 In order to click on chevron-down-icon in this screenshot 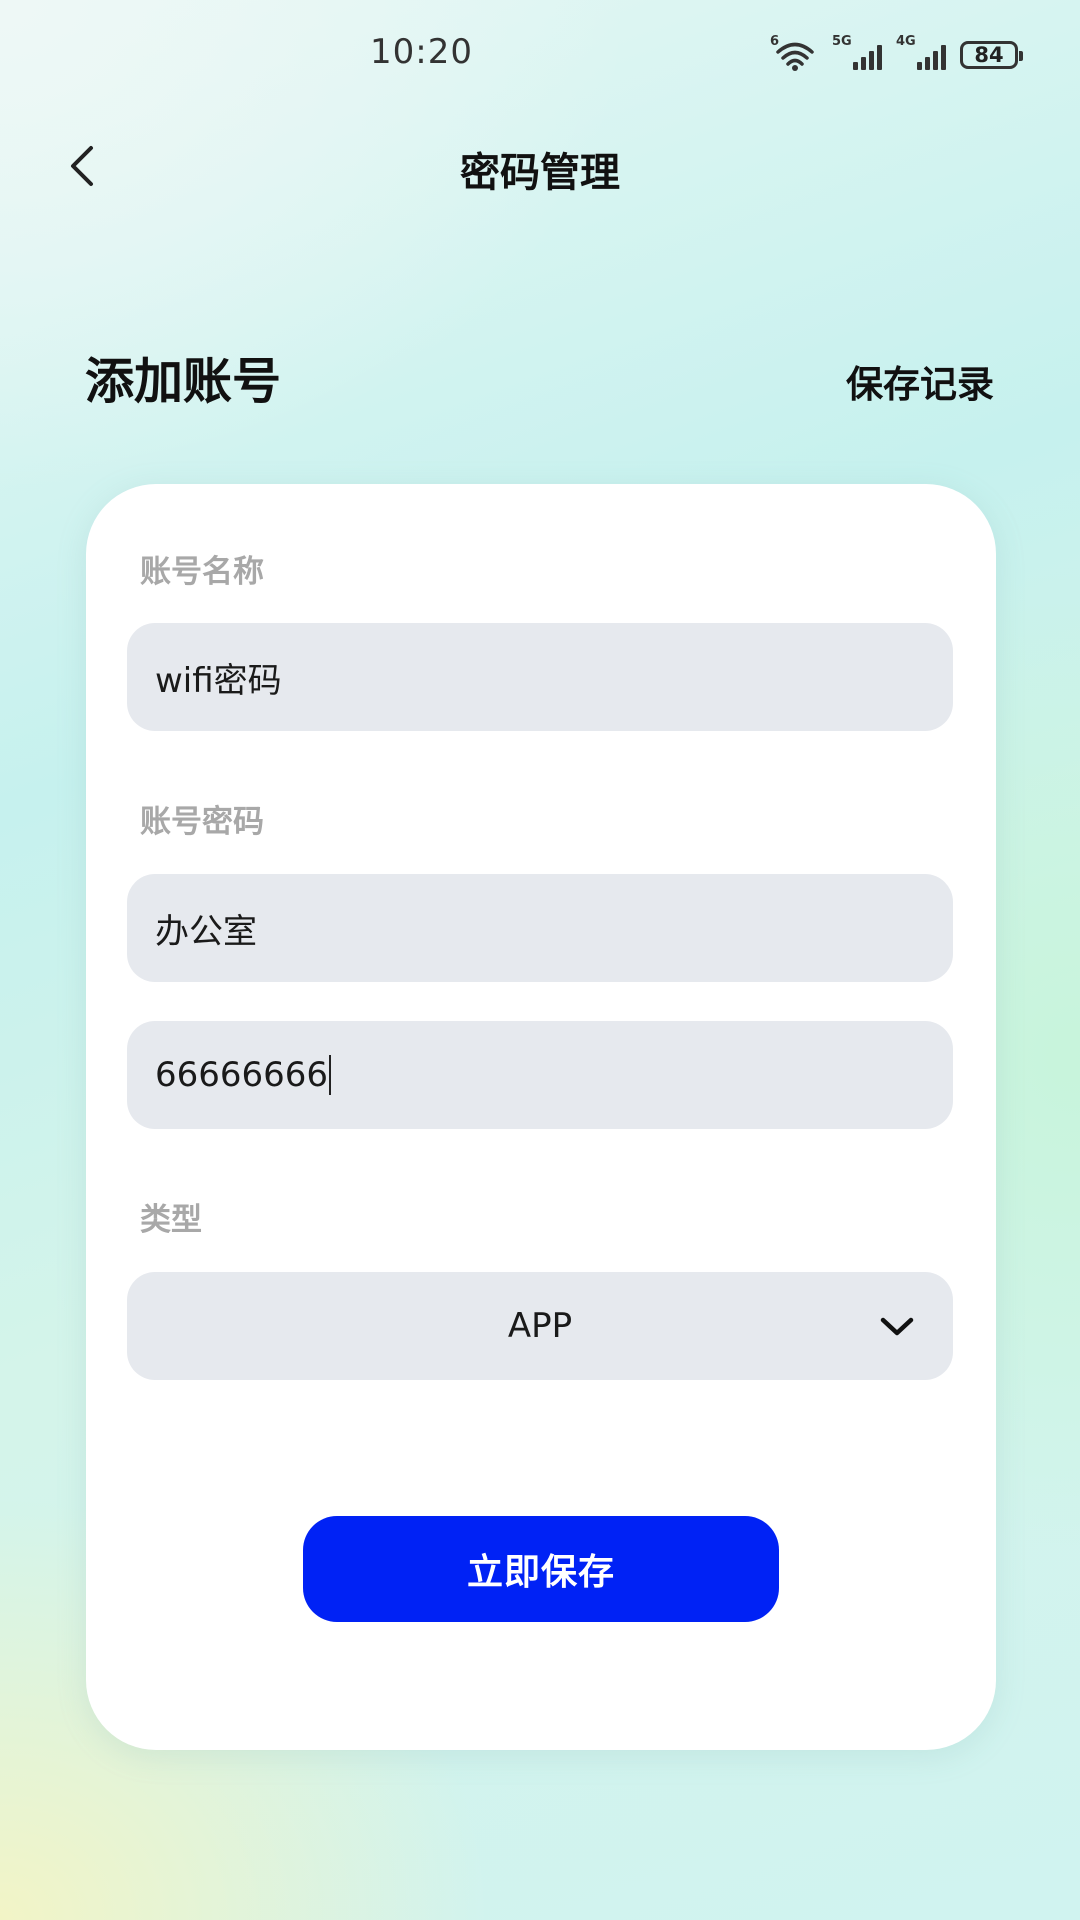, I will do `click(897, 1326)`.